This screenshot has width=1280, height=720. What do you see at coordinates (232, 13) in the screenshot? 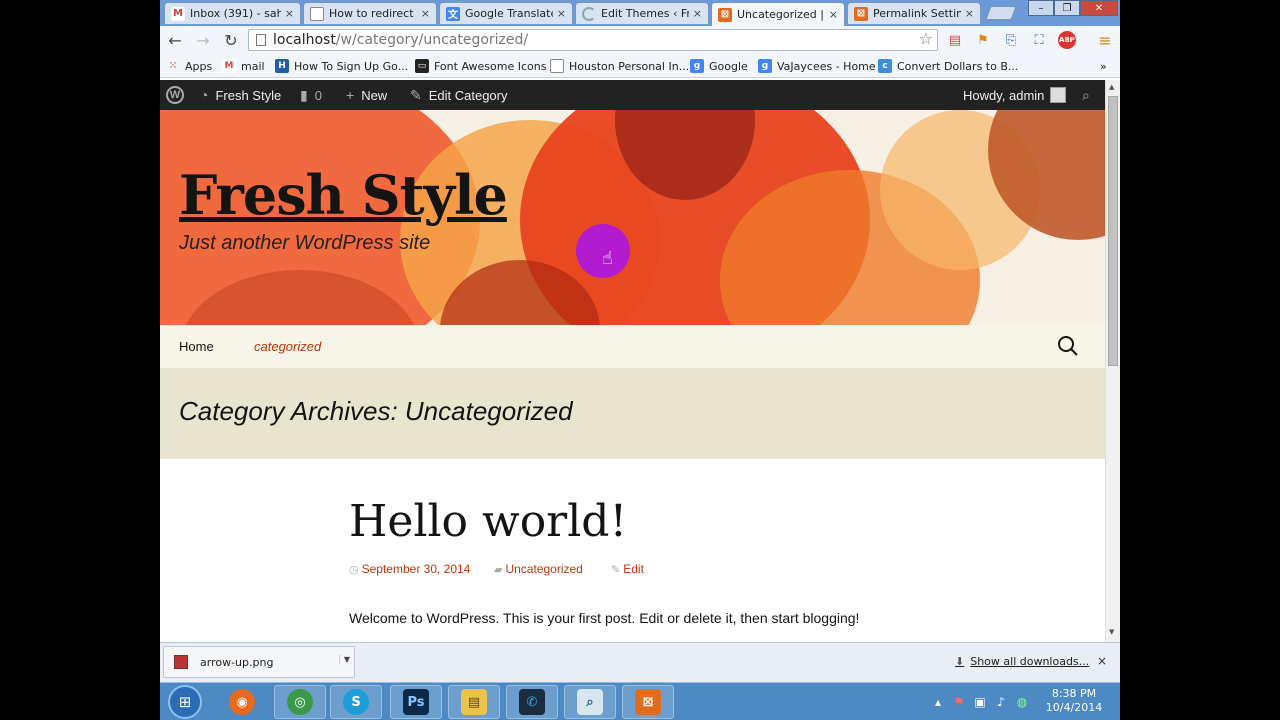
I see `tab-gmail: M Inbox (391) - sah ×` at bounding box center [232, 13].